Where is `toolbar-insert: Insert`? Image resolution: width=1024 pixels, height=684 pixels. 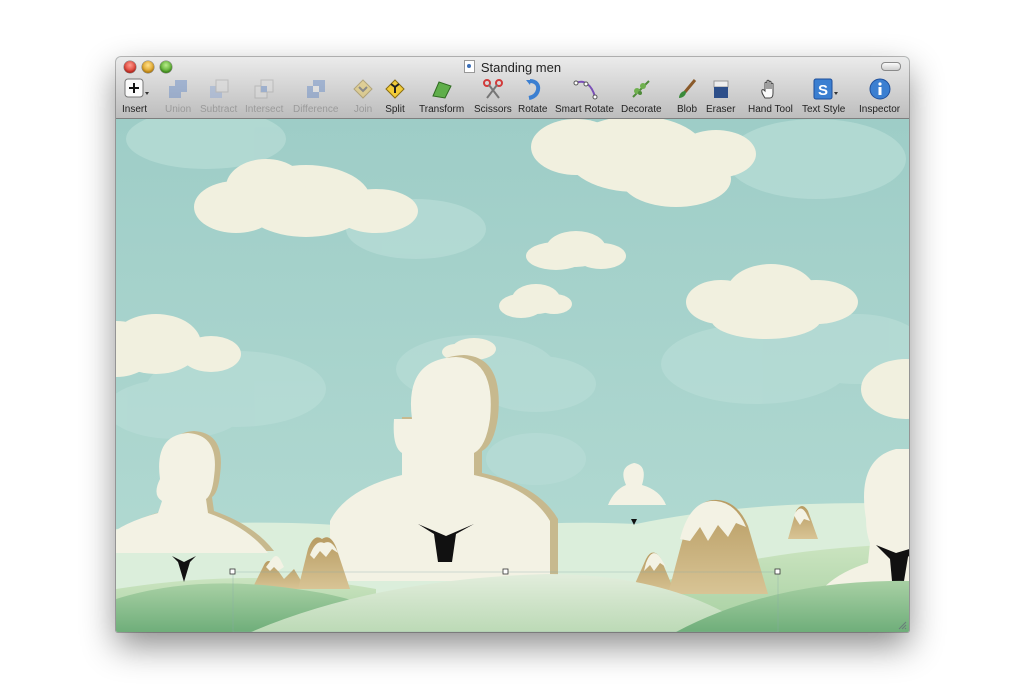 toolbar-insert: Insert is located at coordinates (135, 96).